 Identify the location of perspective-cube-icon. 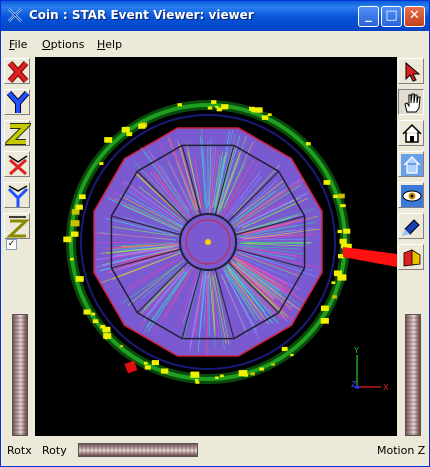
(412, 258).